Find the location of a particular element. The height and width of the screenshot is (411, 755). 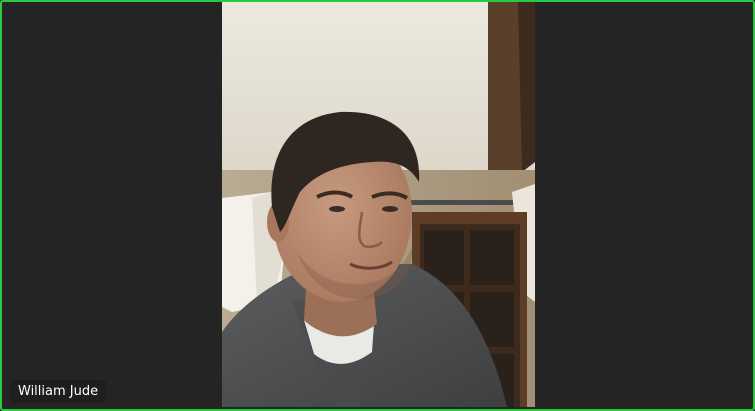

participant-name-label: William Jude is located at coordinates (58, 391).